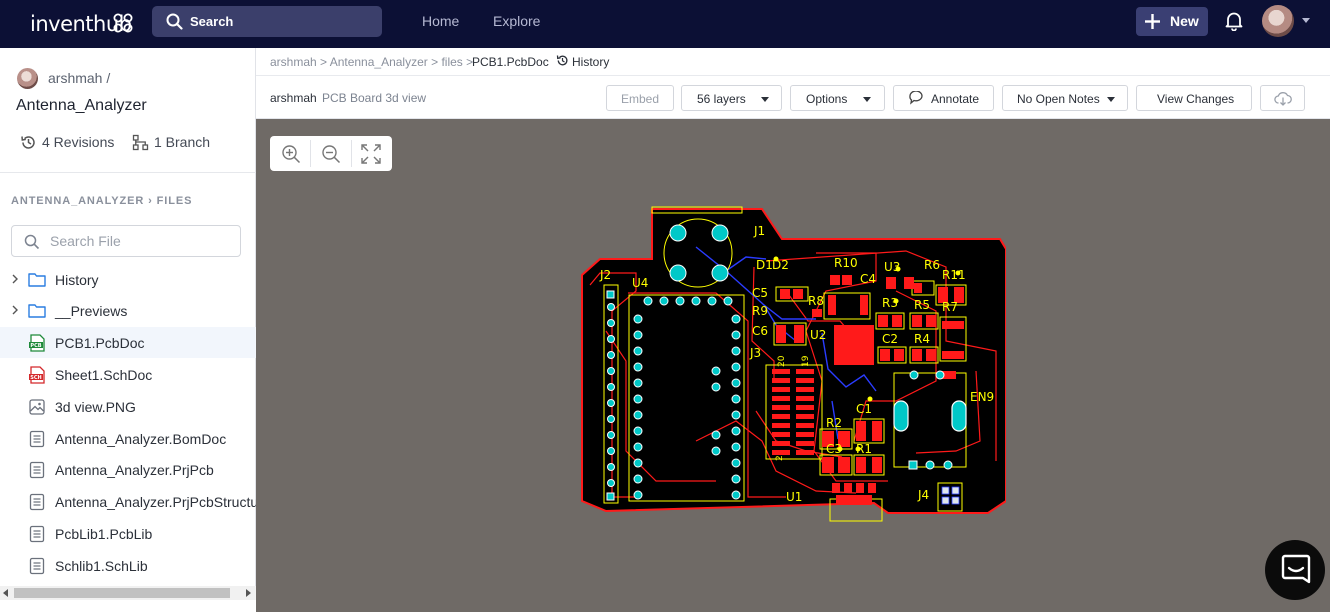  Describe the element at coordinates (100, 343) in the screenshot. I see `tree-item-label: PCB1.PcbDoc` at that location.